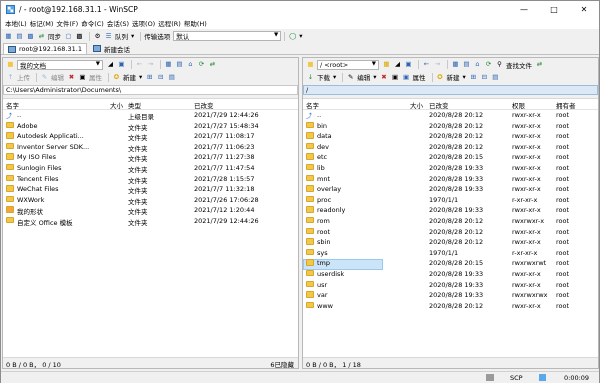 This screenshot has width=600, height=383. Describe the element at coordinates (450, 274) in the screenshot. I see `table-row: userdisk 2020/8/28 19:33 rwxr-xr-x root` at that location.